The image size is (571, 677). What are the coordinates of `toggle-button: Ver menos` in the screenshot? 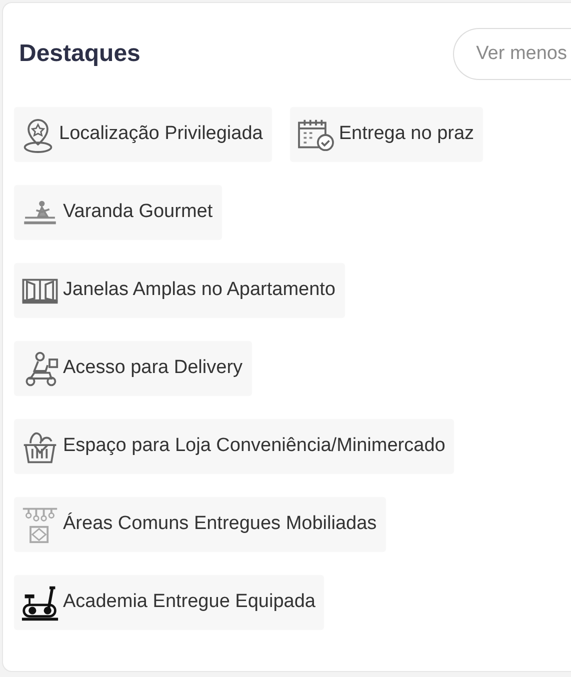 It's located at (512, 54).